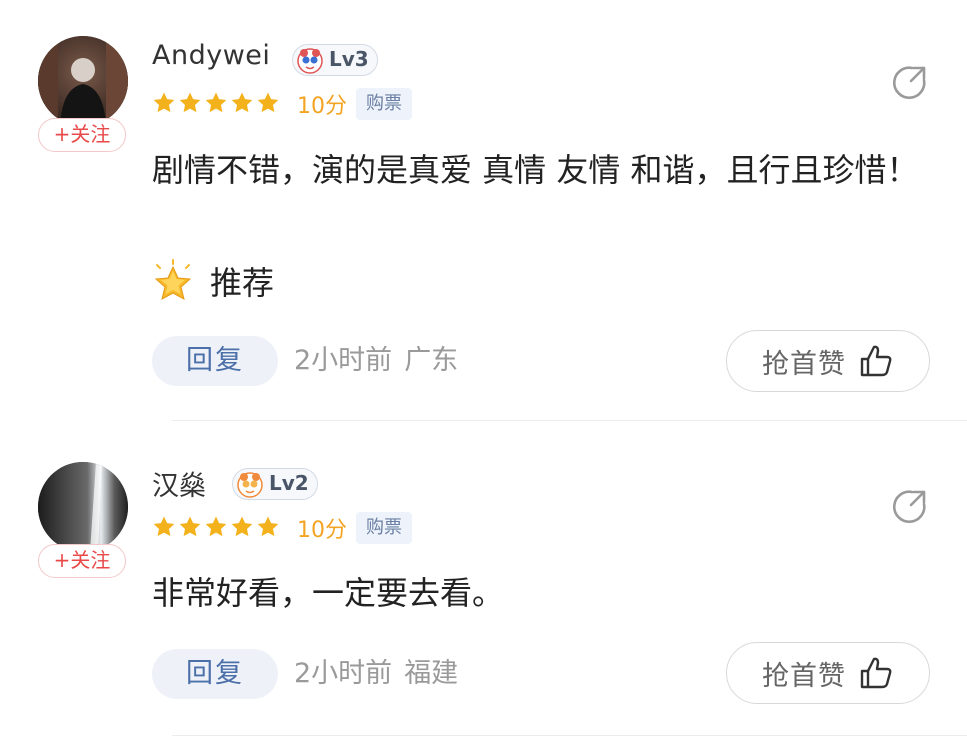 This screenshot has height=737, width=967. Describe the element at coordinates (349, 59) in the screenshot. I see `level-text: Lv3` at that location.